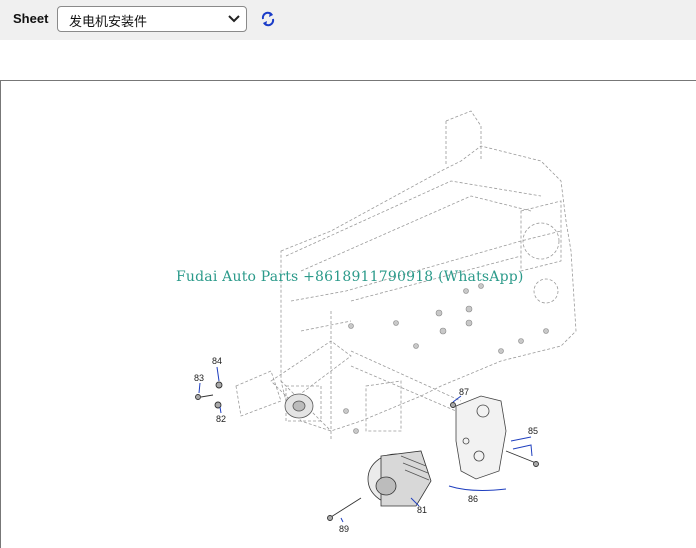  Describe the element at coordinates (344, 529) in the screenshot. I see `callout-89: 89` at that location.